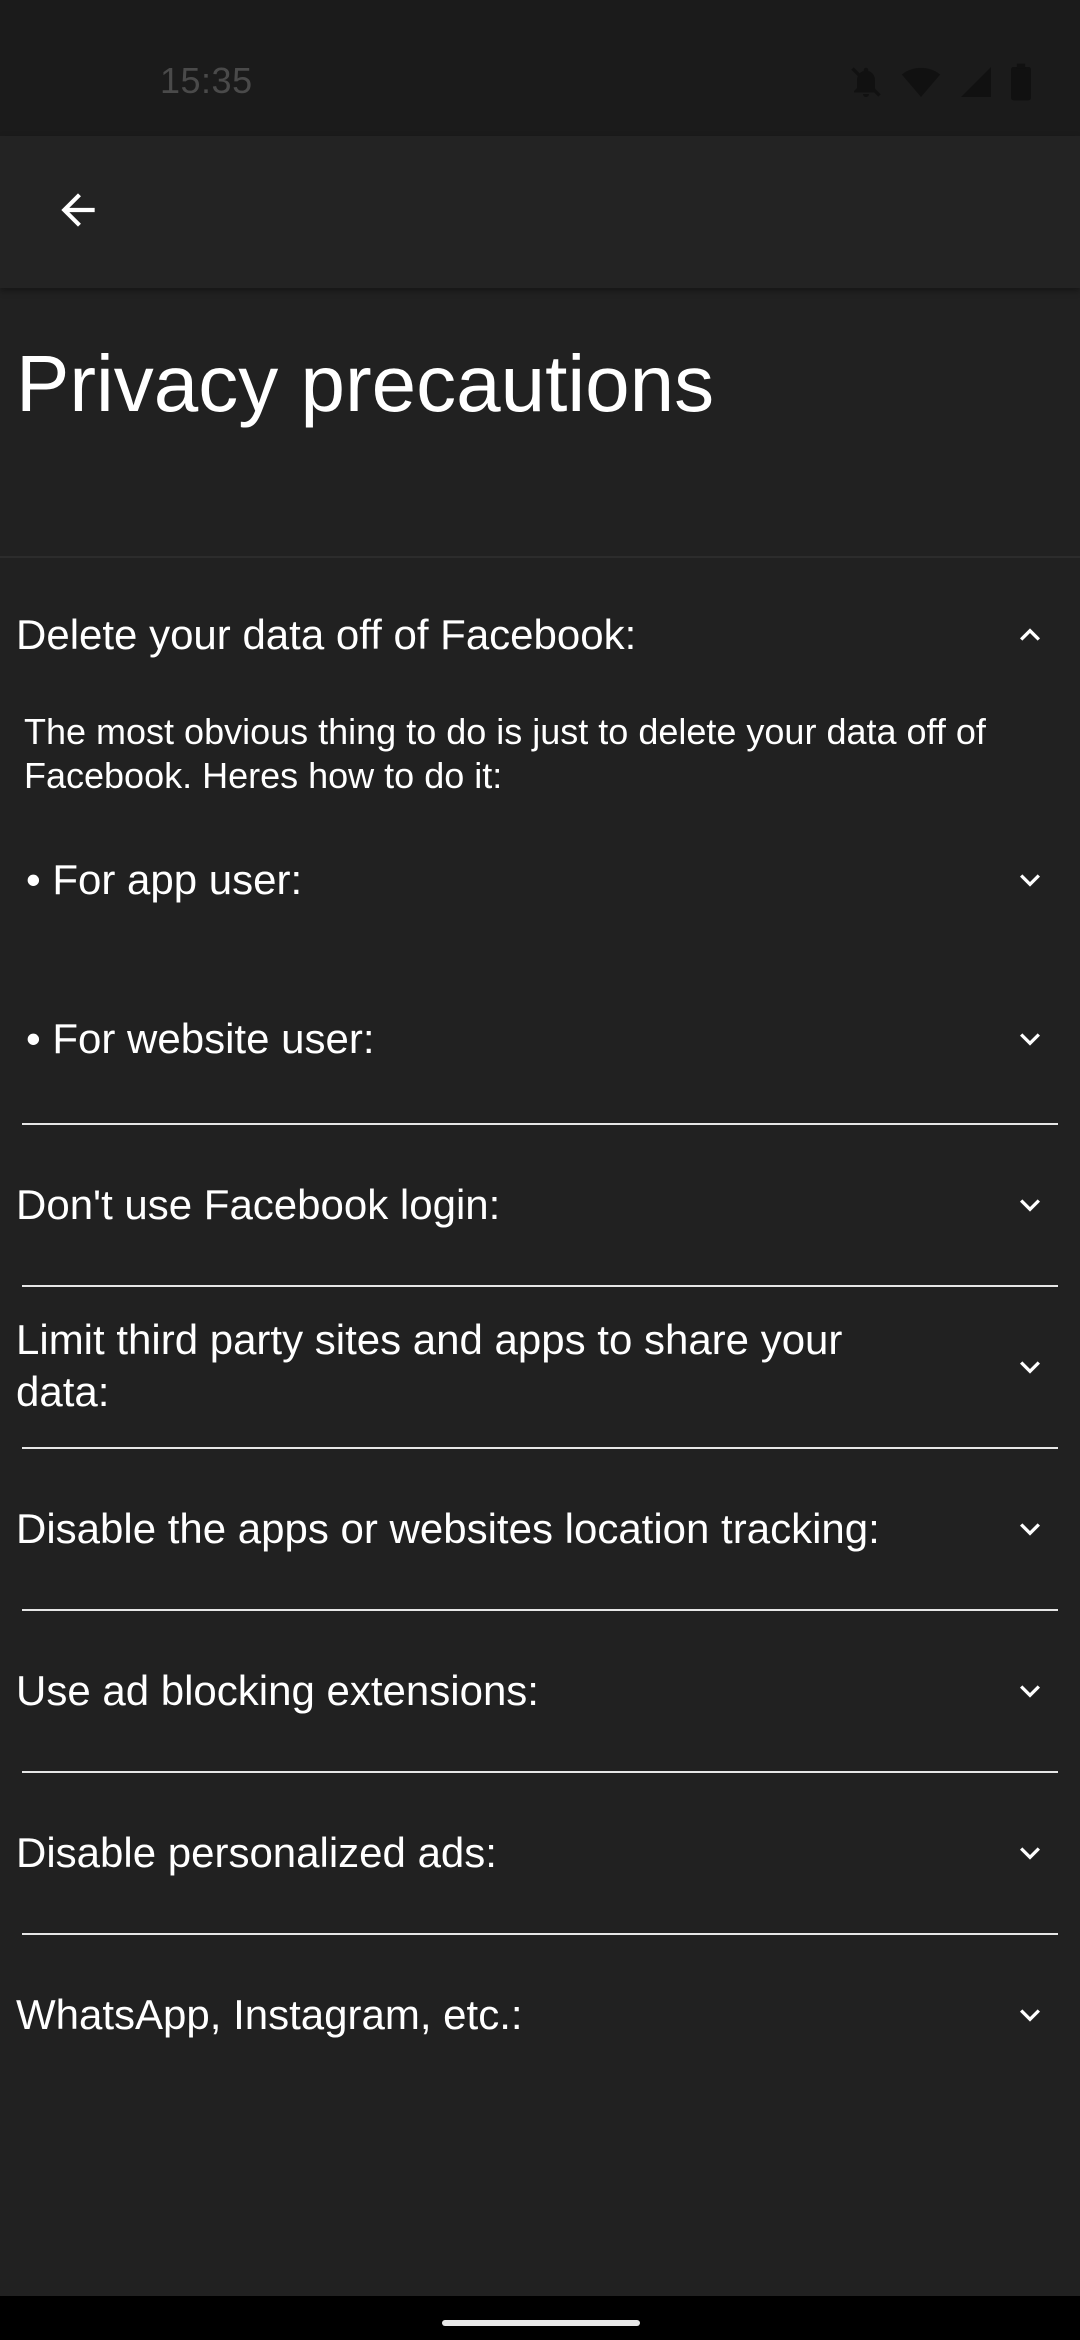  Describe the element at coordinates (540, 1853) in the screenshot. I see `section-header-personalized-ads: Disable personalized ads:` at that location.